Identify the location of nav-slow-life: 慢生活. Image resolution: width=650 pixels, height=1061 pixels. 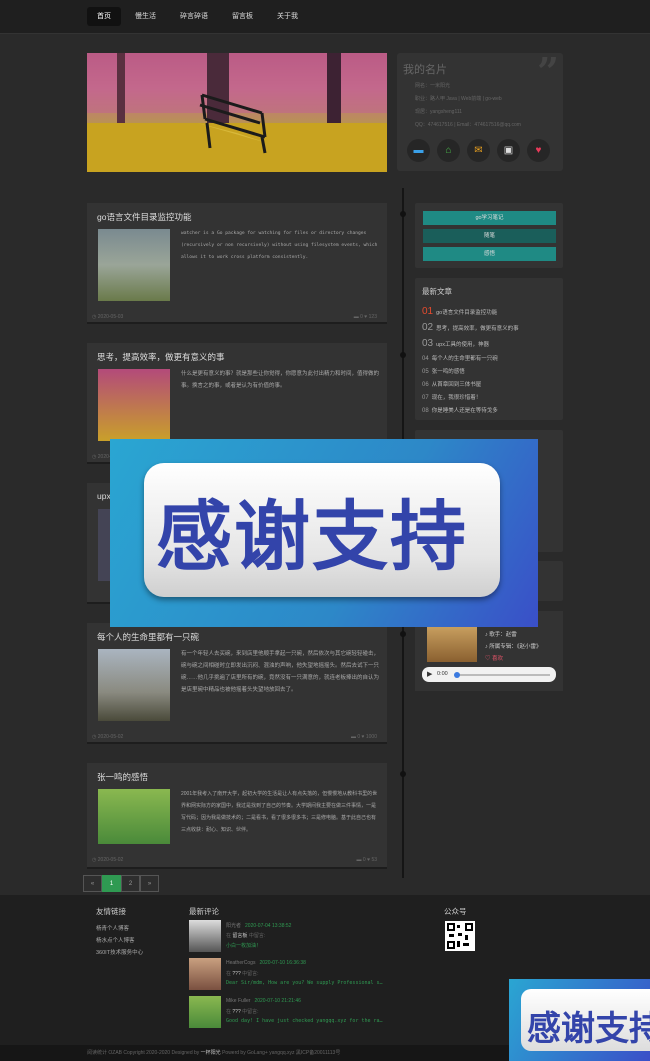
(145, 16).